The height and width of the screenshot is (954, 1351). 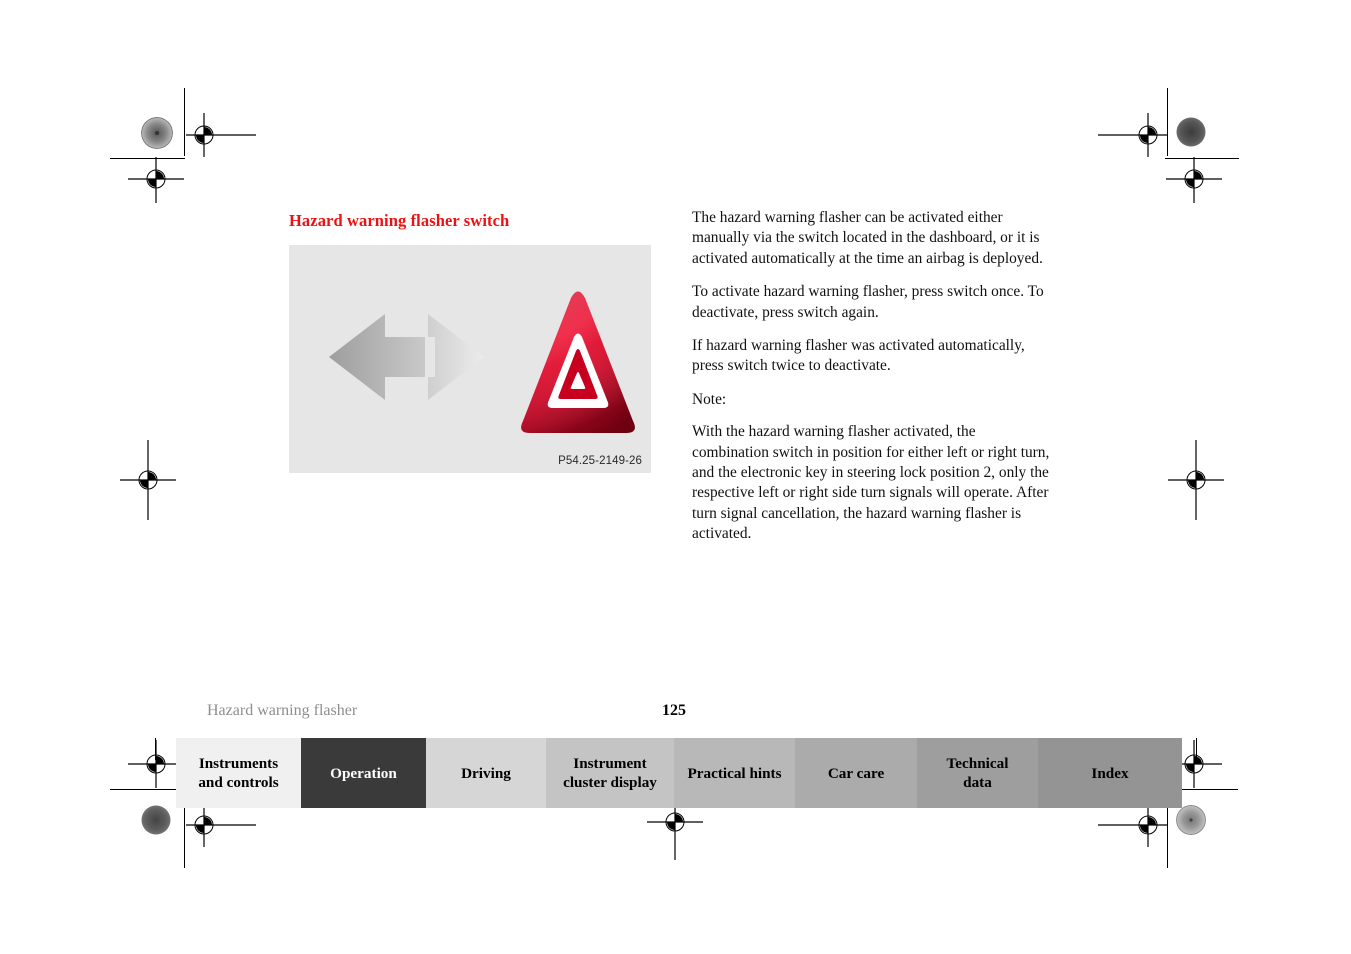 I want to click on tab-car-care: Car care, so click(x=856, y=773).